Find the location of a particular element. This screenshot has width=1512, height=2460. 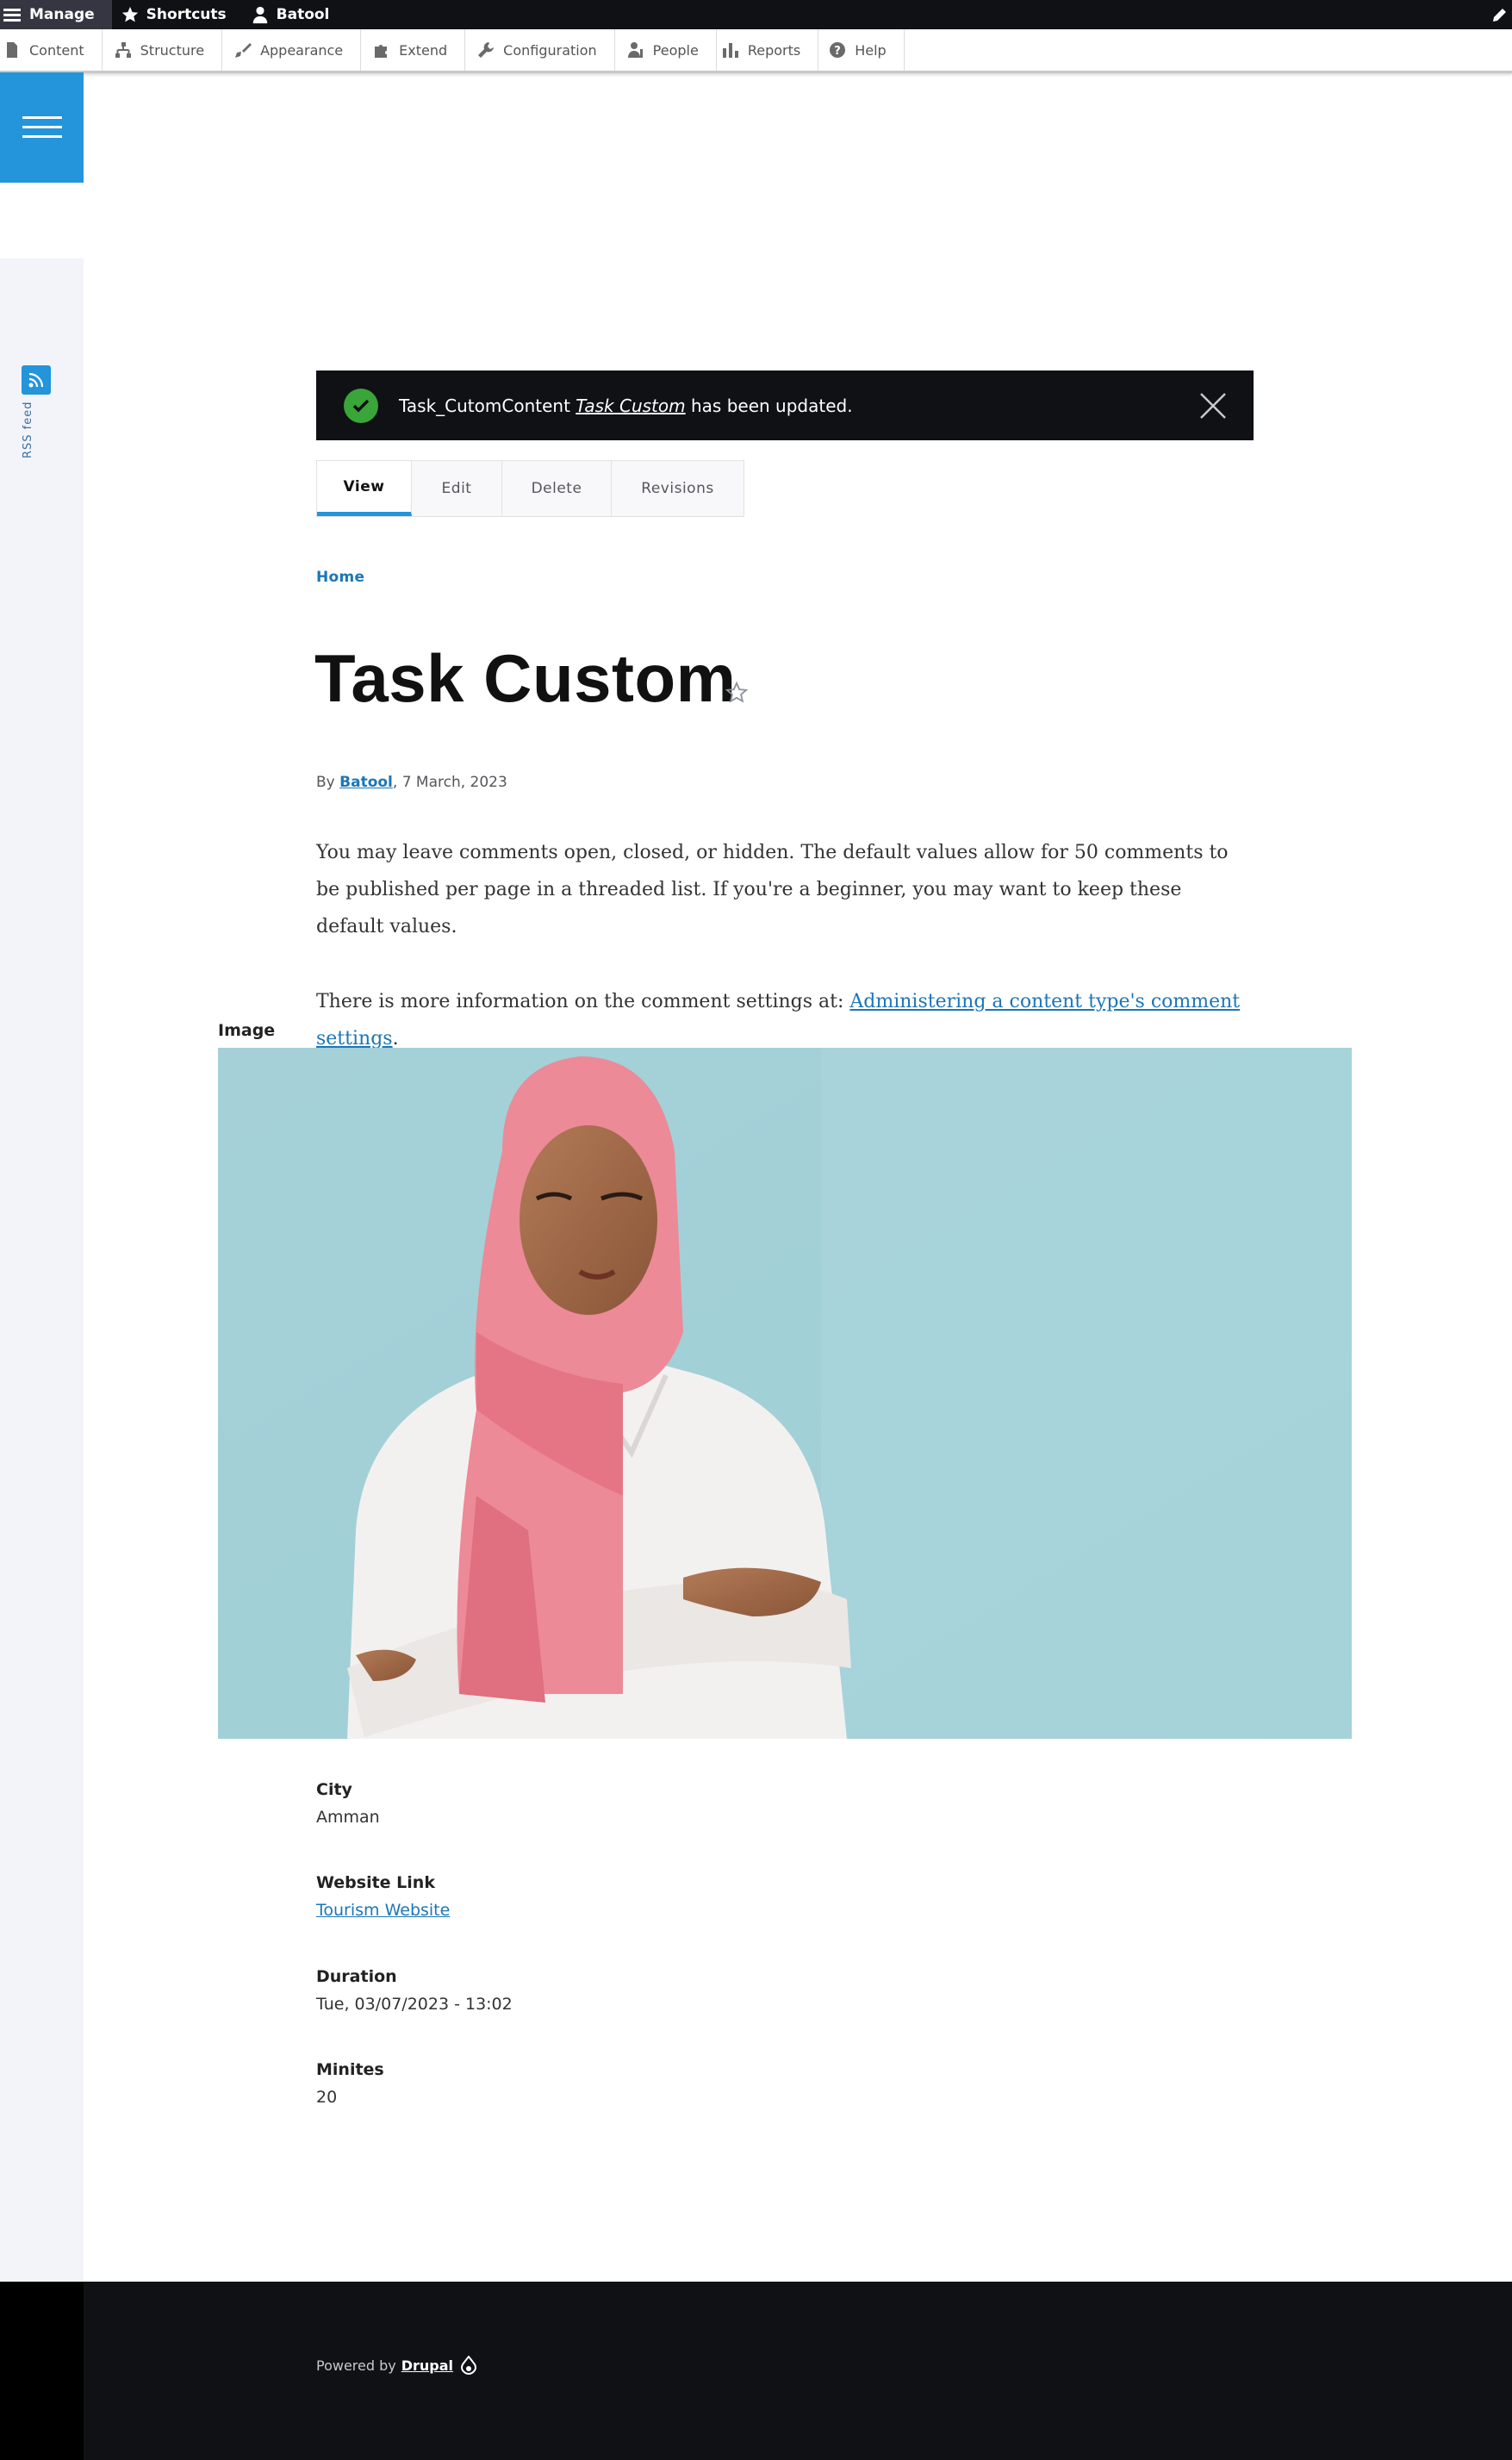

tray-structure: Structure is located at coordinates (163, 50).